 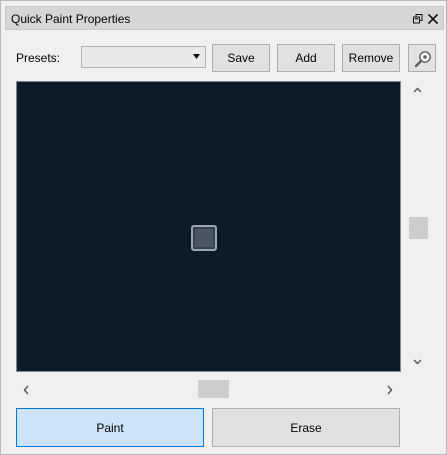 I want to click on presets-dropdown, so click(x=143, y=57).